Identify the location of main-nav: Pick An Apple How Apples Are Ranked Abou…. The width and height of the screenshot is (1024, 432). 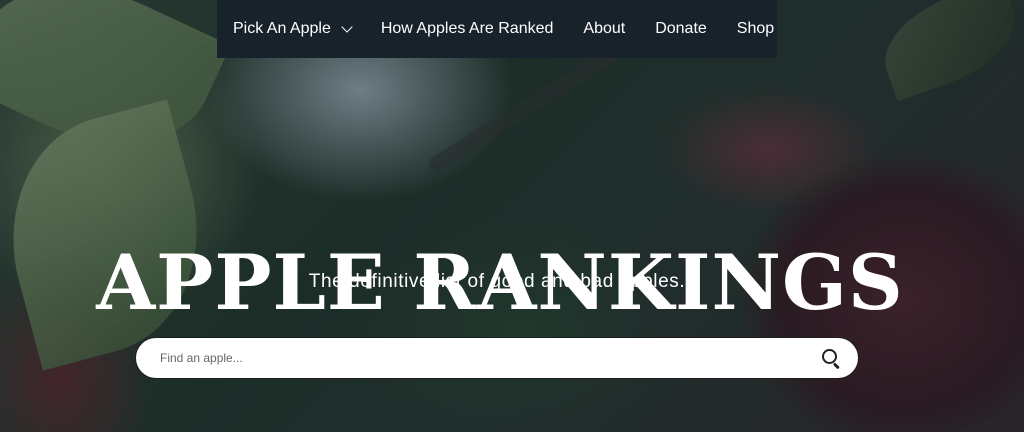
(497, 29).